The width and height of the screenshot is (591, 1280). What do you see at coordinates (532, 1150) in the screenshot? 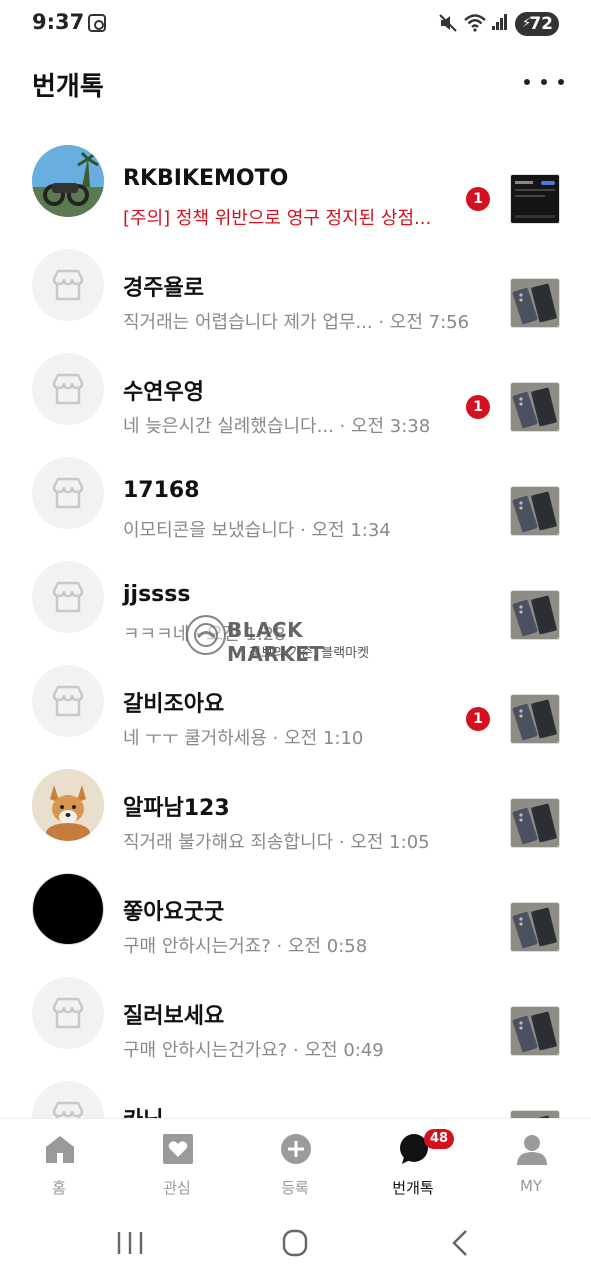
I see `person-icon` at bounding box center [532, 1150].